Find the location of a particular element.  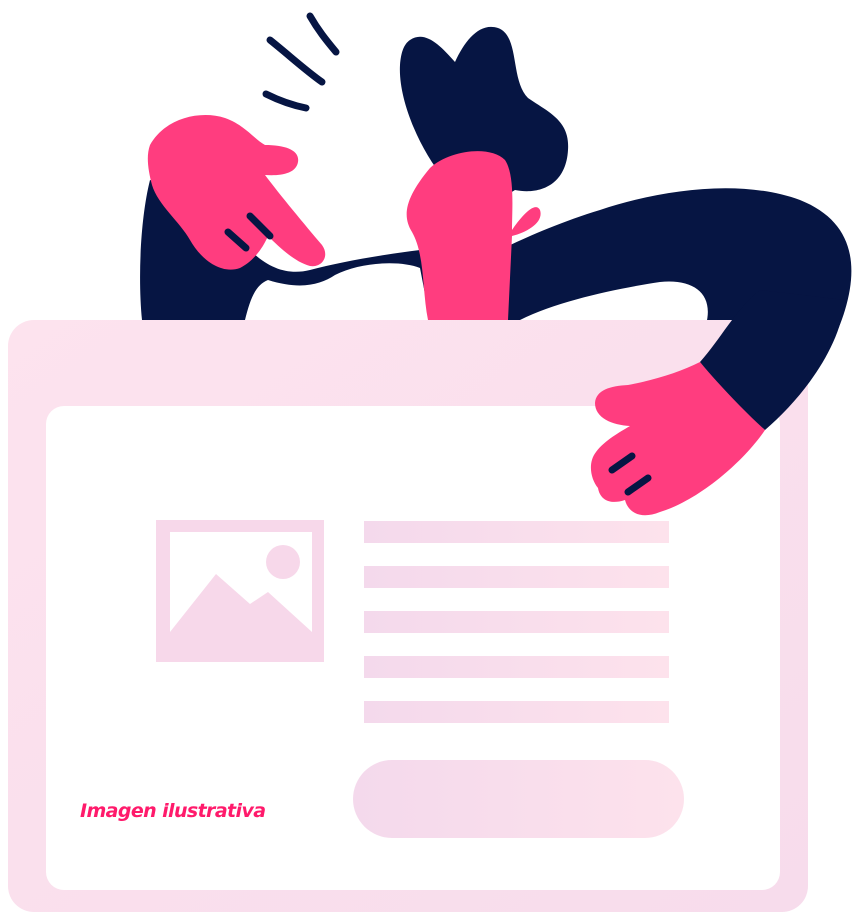

illustrative-caption: Imagen ilustrativa is located at coordinates (173, 811).